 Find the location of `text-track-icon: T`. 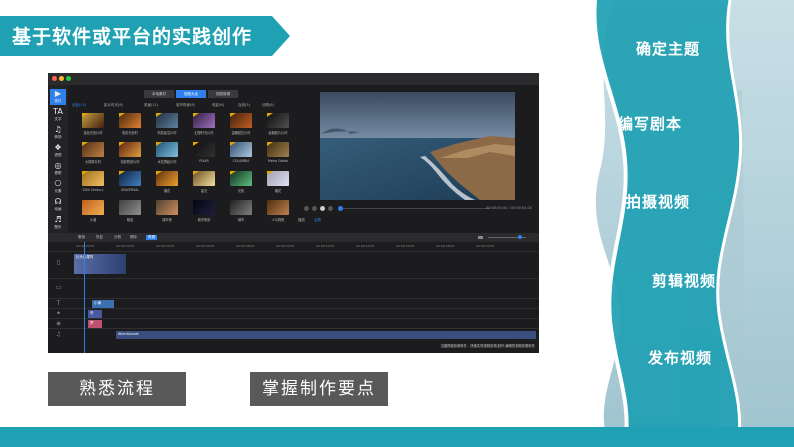

text-track-icon: T is located at coordinates (58, 303).